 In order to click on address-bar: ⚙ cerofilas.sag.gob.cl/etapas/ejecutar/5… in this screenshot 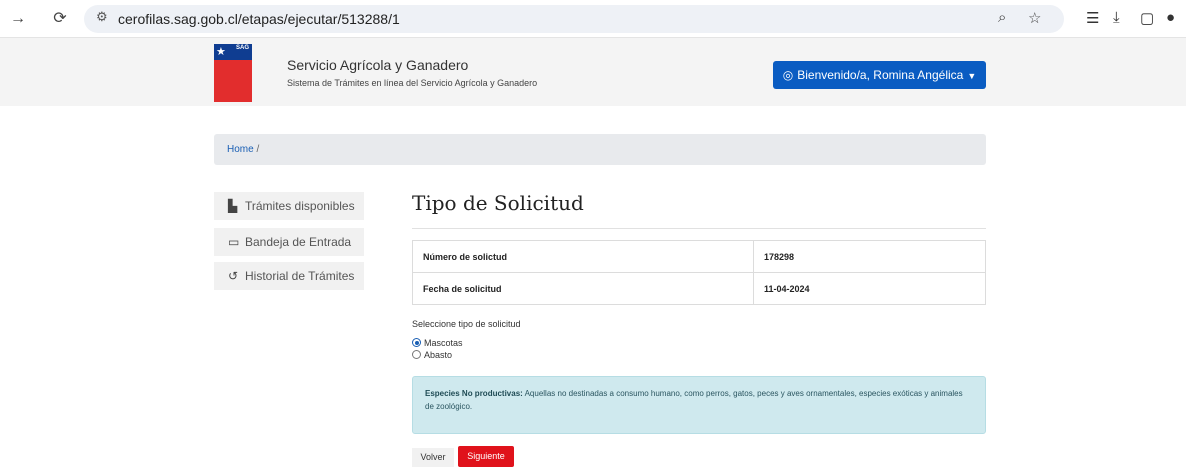, I will do `click(574, 19)`.